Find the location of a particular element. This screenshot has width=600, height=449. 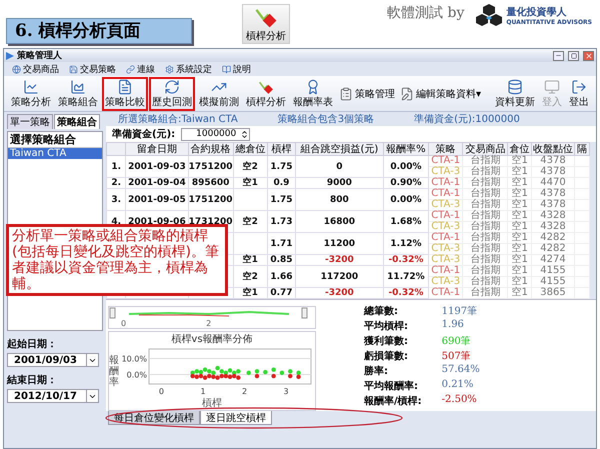

toolbar-button: 歷史回測 is located at coordinates (172, 93).